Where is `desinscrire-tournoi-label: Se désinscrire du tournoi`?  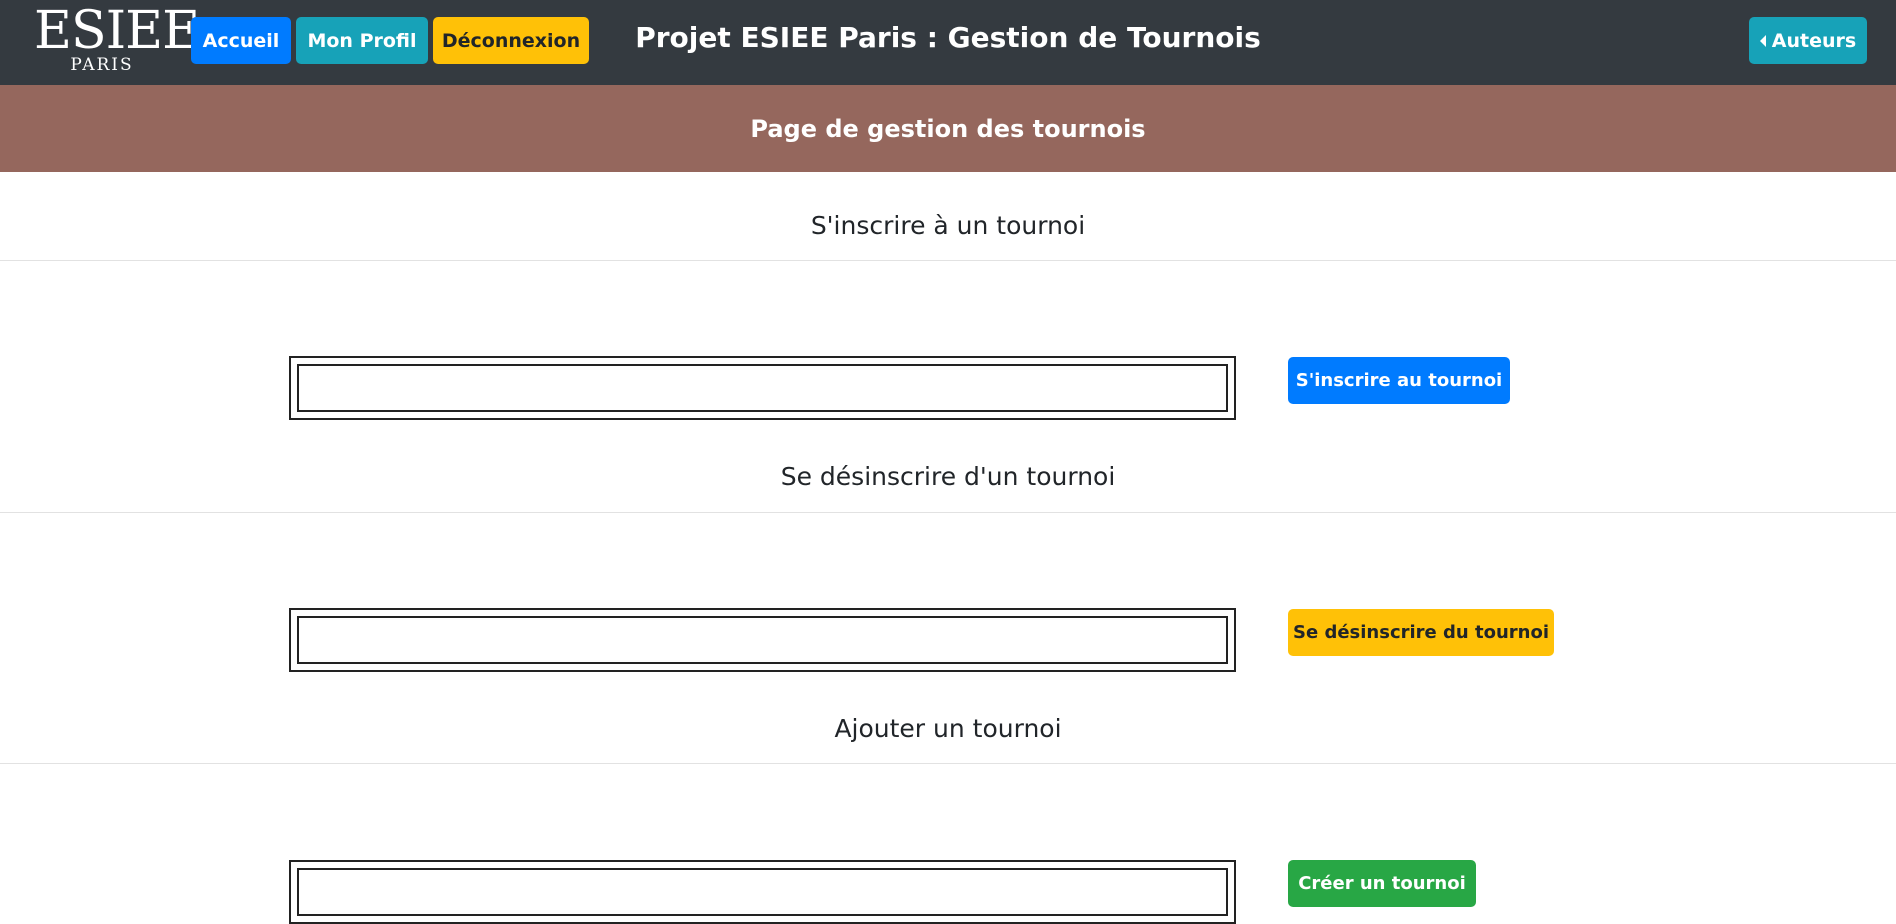
desinscrire-tournoi-label: Se désinscrire du tournoi is located at coordinates (1421, 632).